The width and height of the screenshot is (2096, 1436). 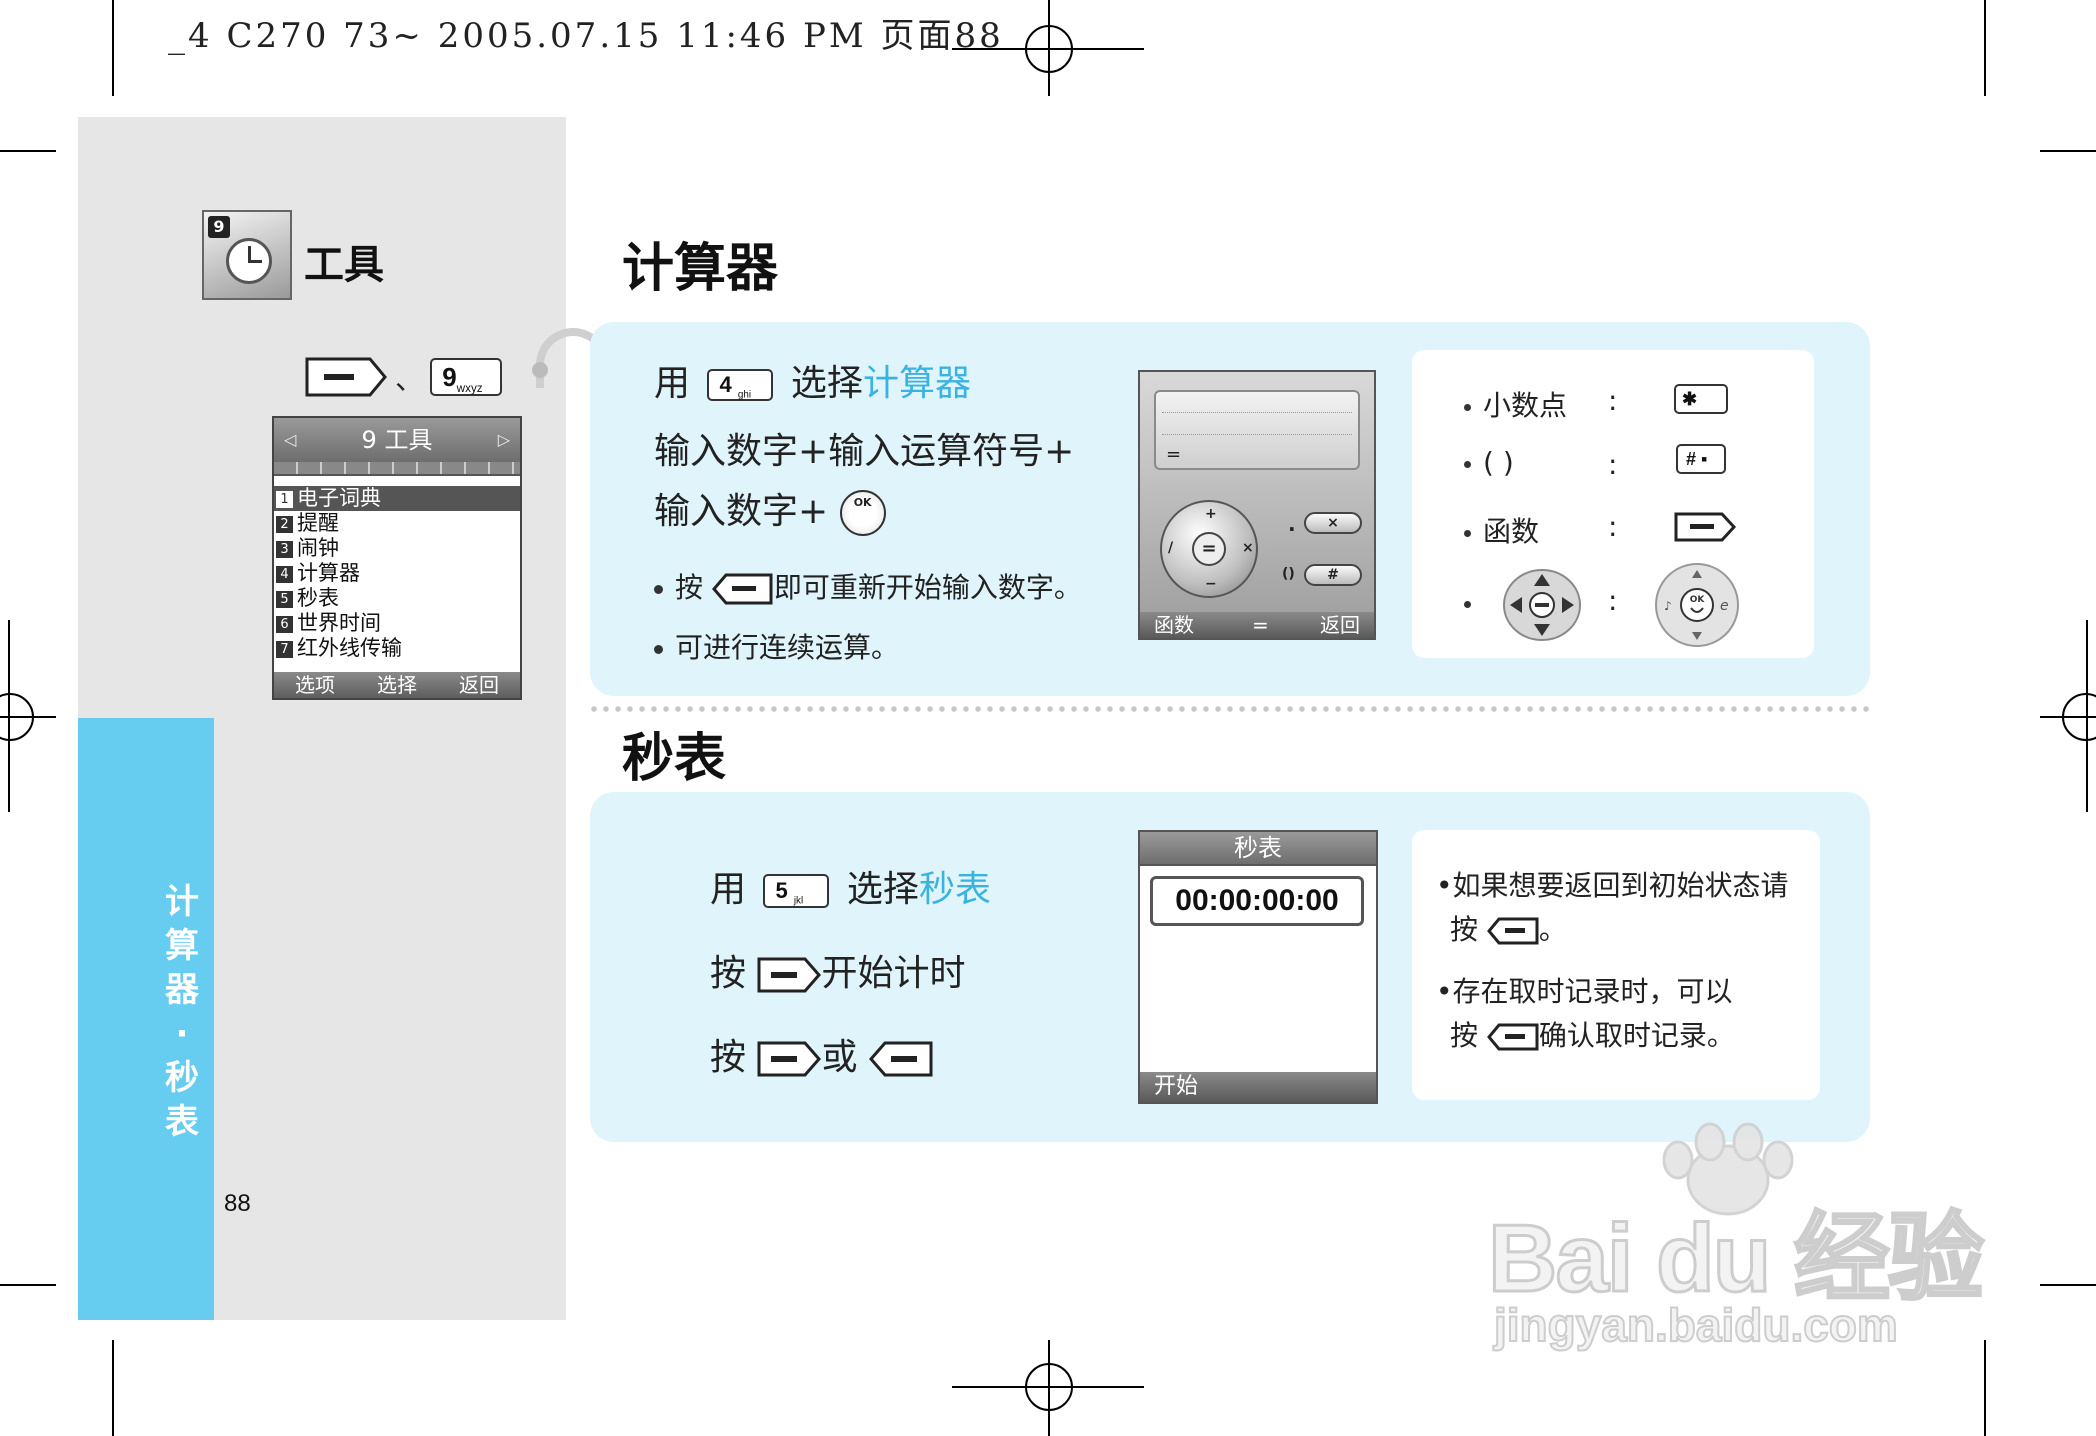 I want to click on menu-item-dictionary: 1 电子词典, so click(x=397, y=498).